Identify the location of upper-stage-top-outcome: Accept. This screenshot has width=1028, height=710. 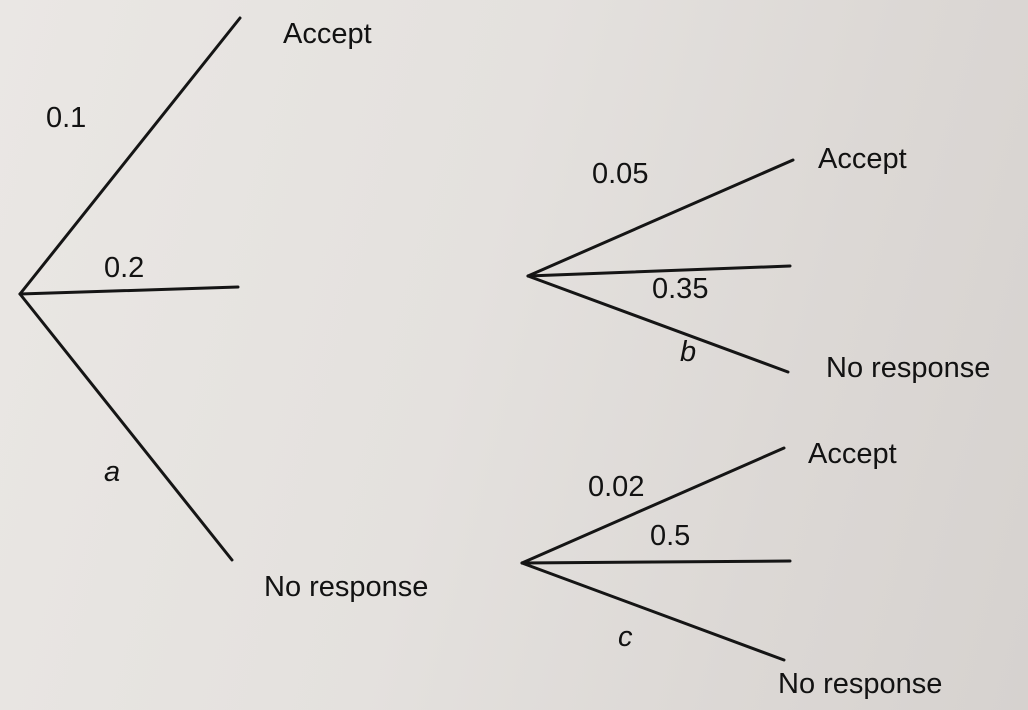
(862, 159).